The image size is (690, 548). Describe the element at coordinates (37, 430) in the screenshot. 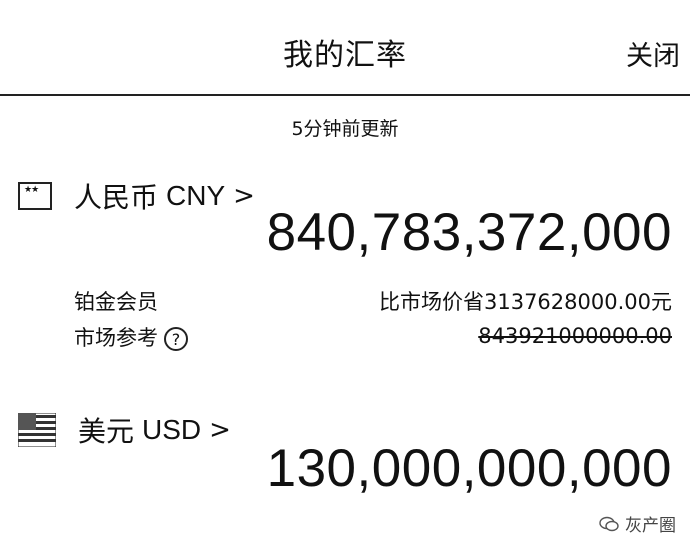

I see `us-flag-icon` at that location.